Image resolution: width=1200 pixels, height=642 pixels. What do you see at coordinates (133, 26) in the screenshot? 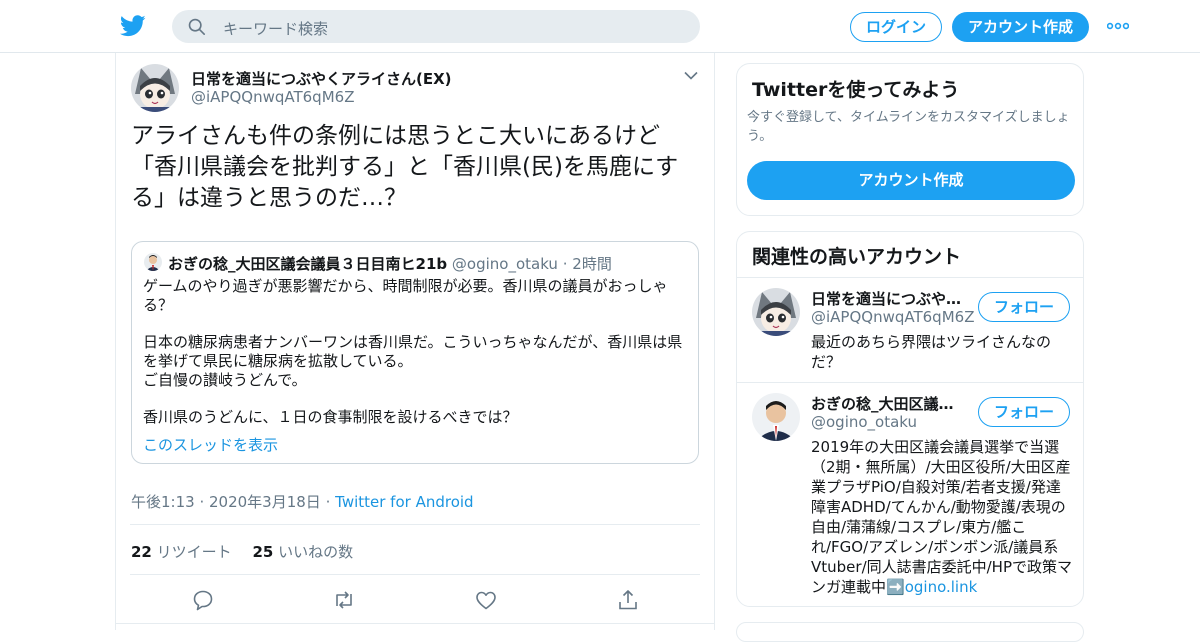
I see `twitter-bird-logo-icon` at bounding box center [133, 26].